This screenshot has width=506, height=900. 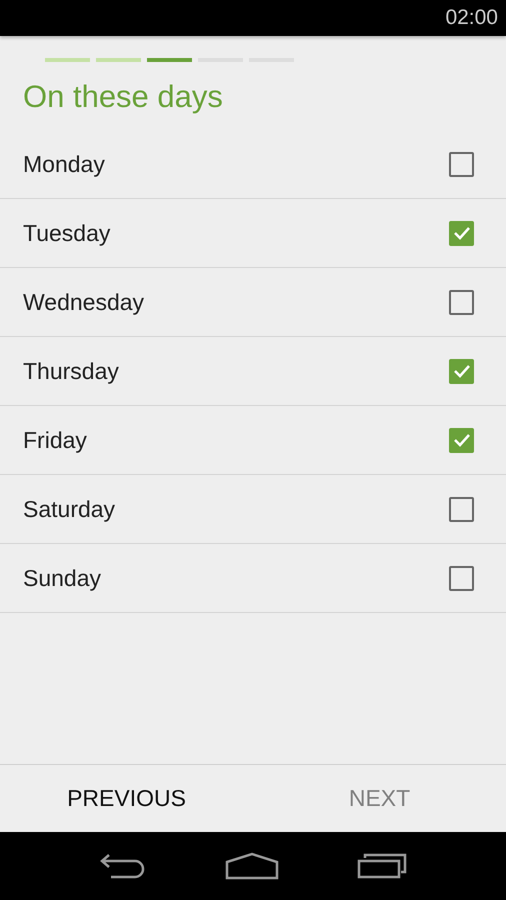 I want to click on page-title: On these days, so click(x=123, y=97).